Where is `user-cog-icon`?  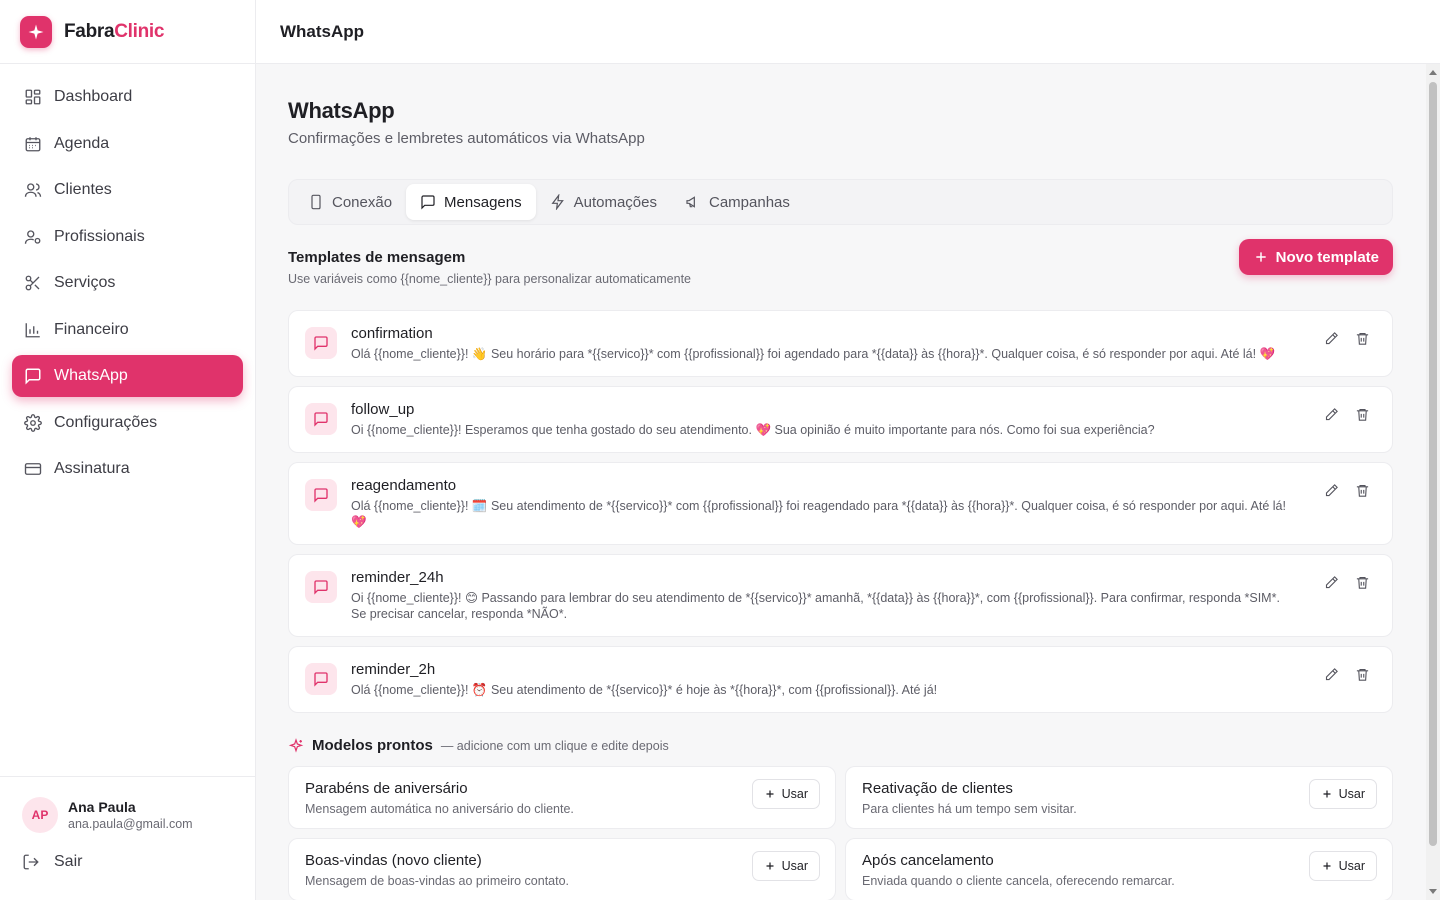
user-cog-icon is located at coordinates (33, 237).